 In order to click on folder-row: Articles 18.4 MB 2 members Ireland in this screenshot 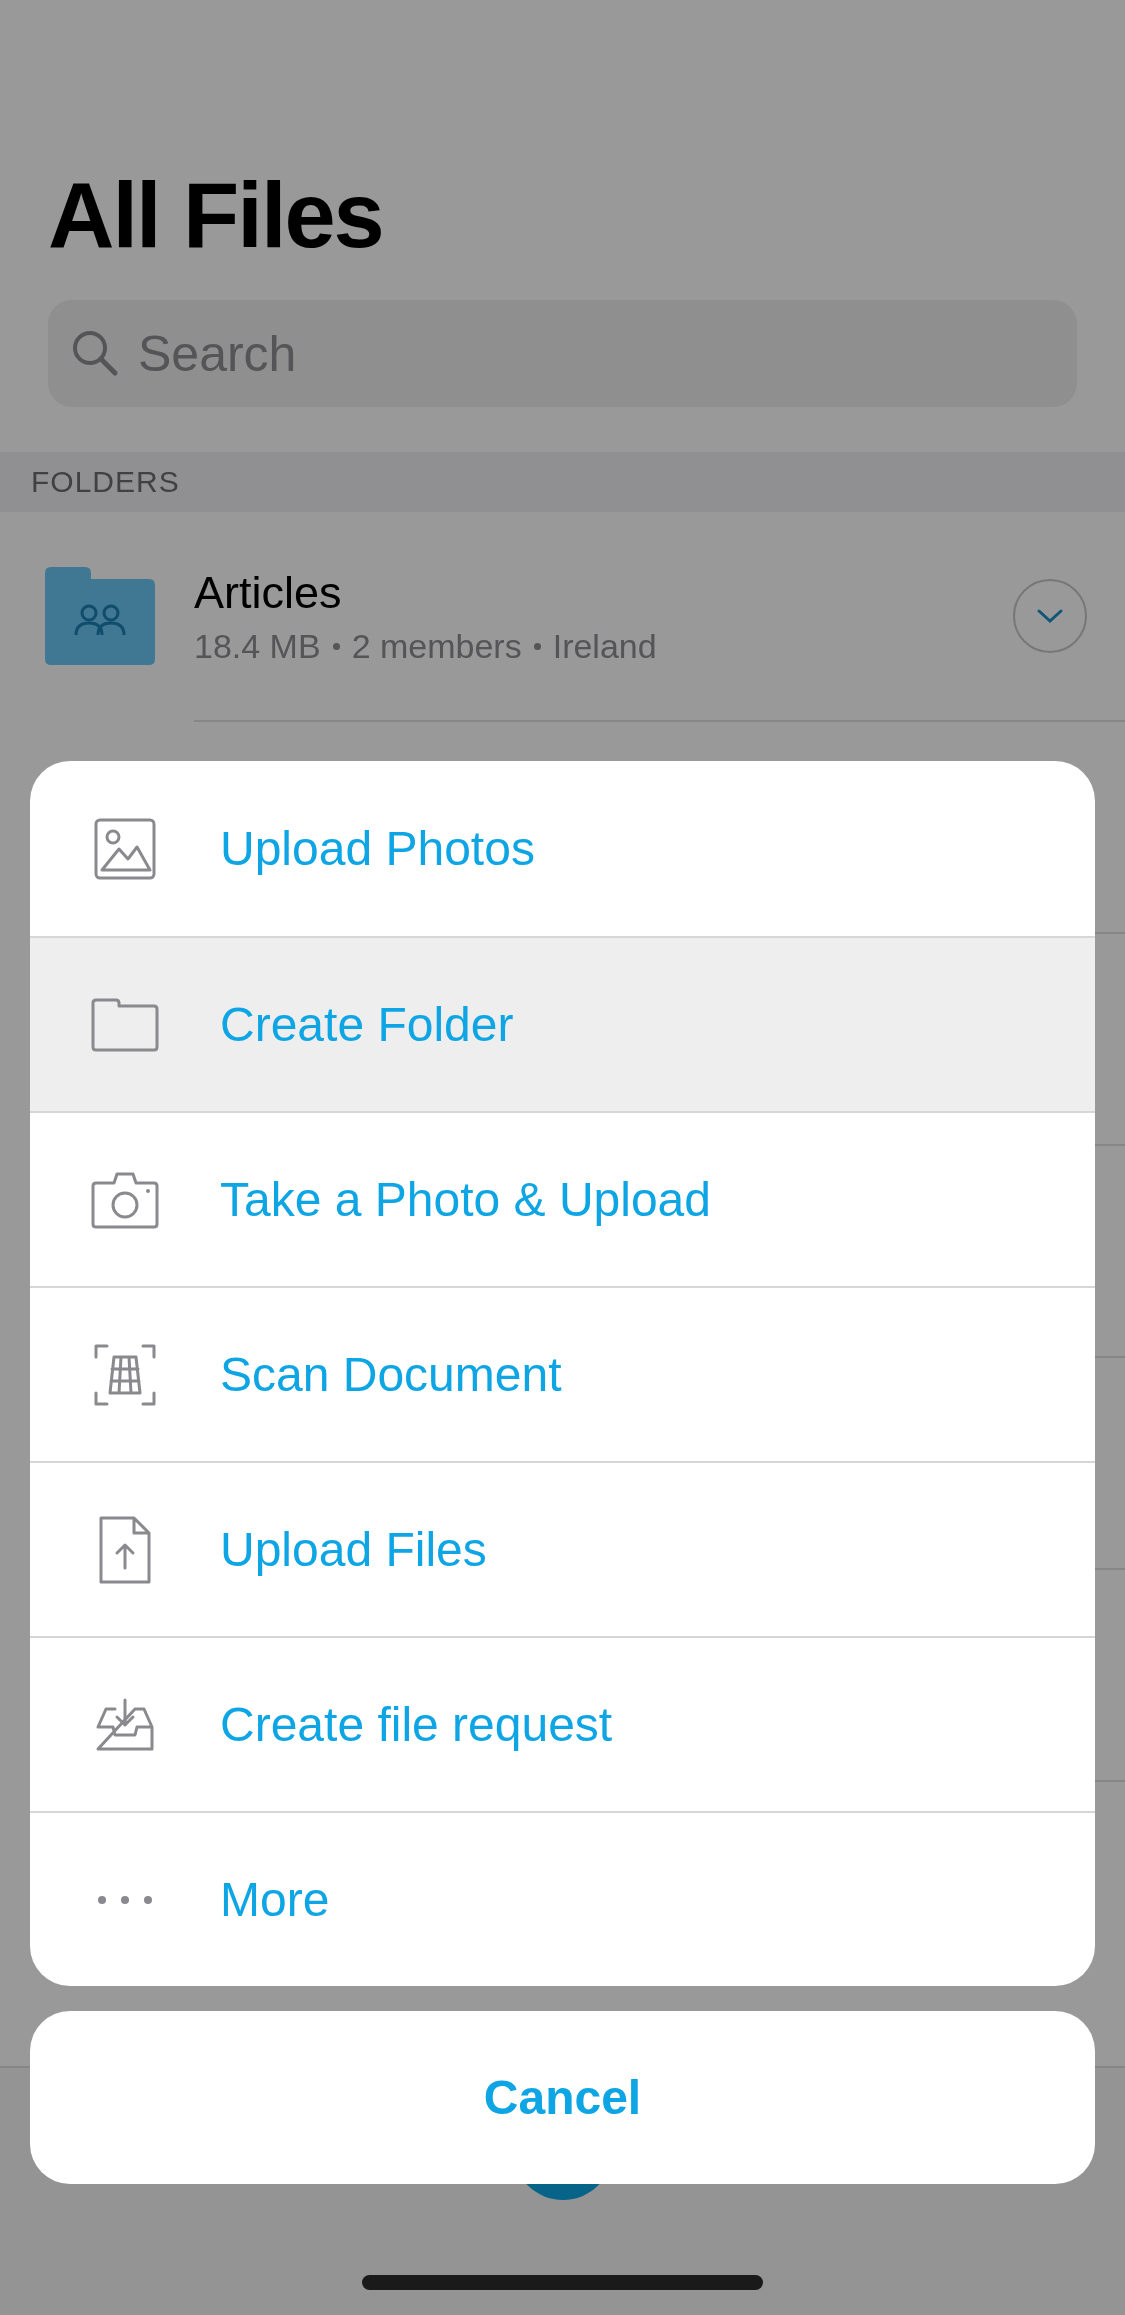, I will do `click(562, 616)`.